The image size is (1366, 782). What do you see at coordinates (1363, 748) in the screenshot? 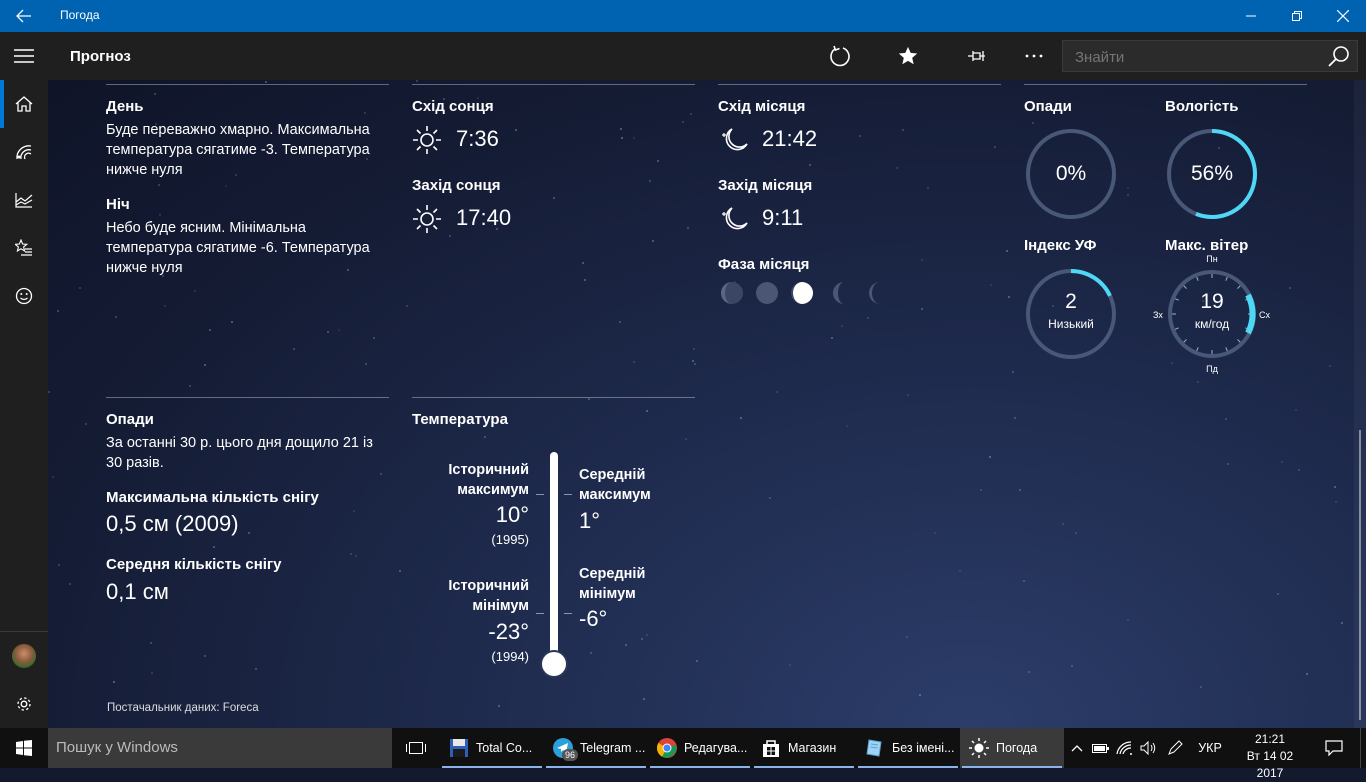
I see `show-desktop-button` at bounding box center [1363, 748].